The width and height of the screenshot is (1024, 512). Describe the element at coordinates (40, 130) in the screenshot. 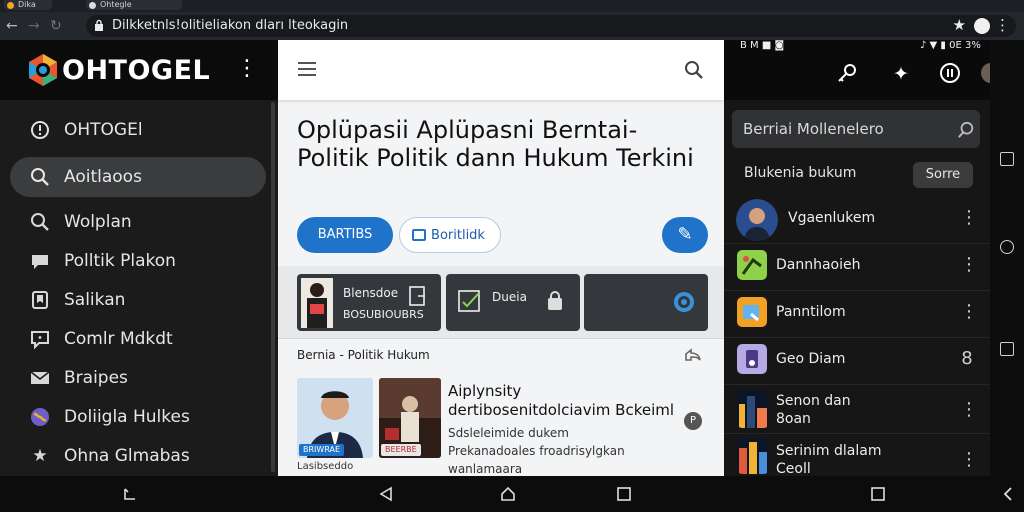

I see `info-icon` at that location.